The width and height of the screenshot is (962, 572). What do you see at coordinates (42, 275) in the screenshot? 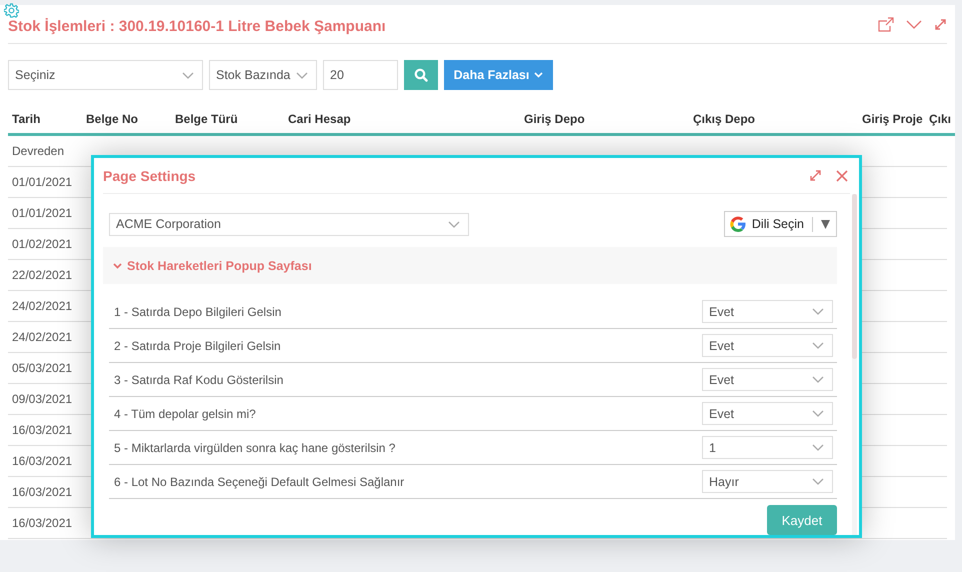
I see `table-cell: 22/02/2021` at bounding box center [42, 275].